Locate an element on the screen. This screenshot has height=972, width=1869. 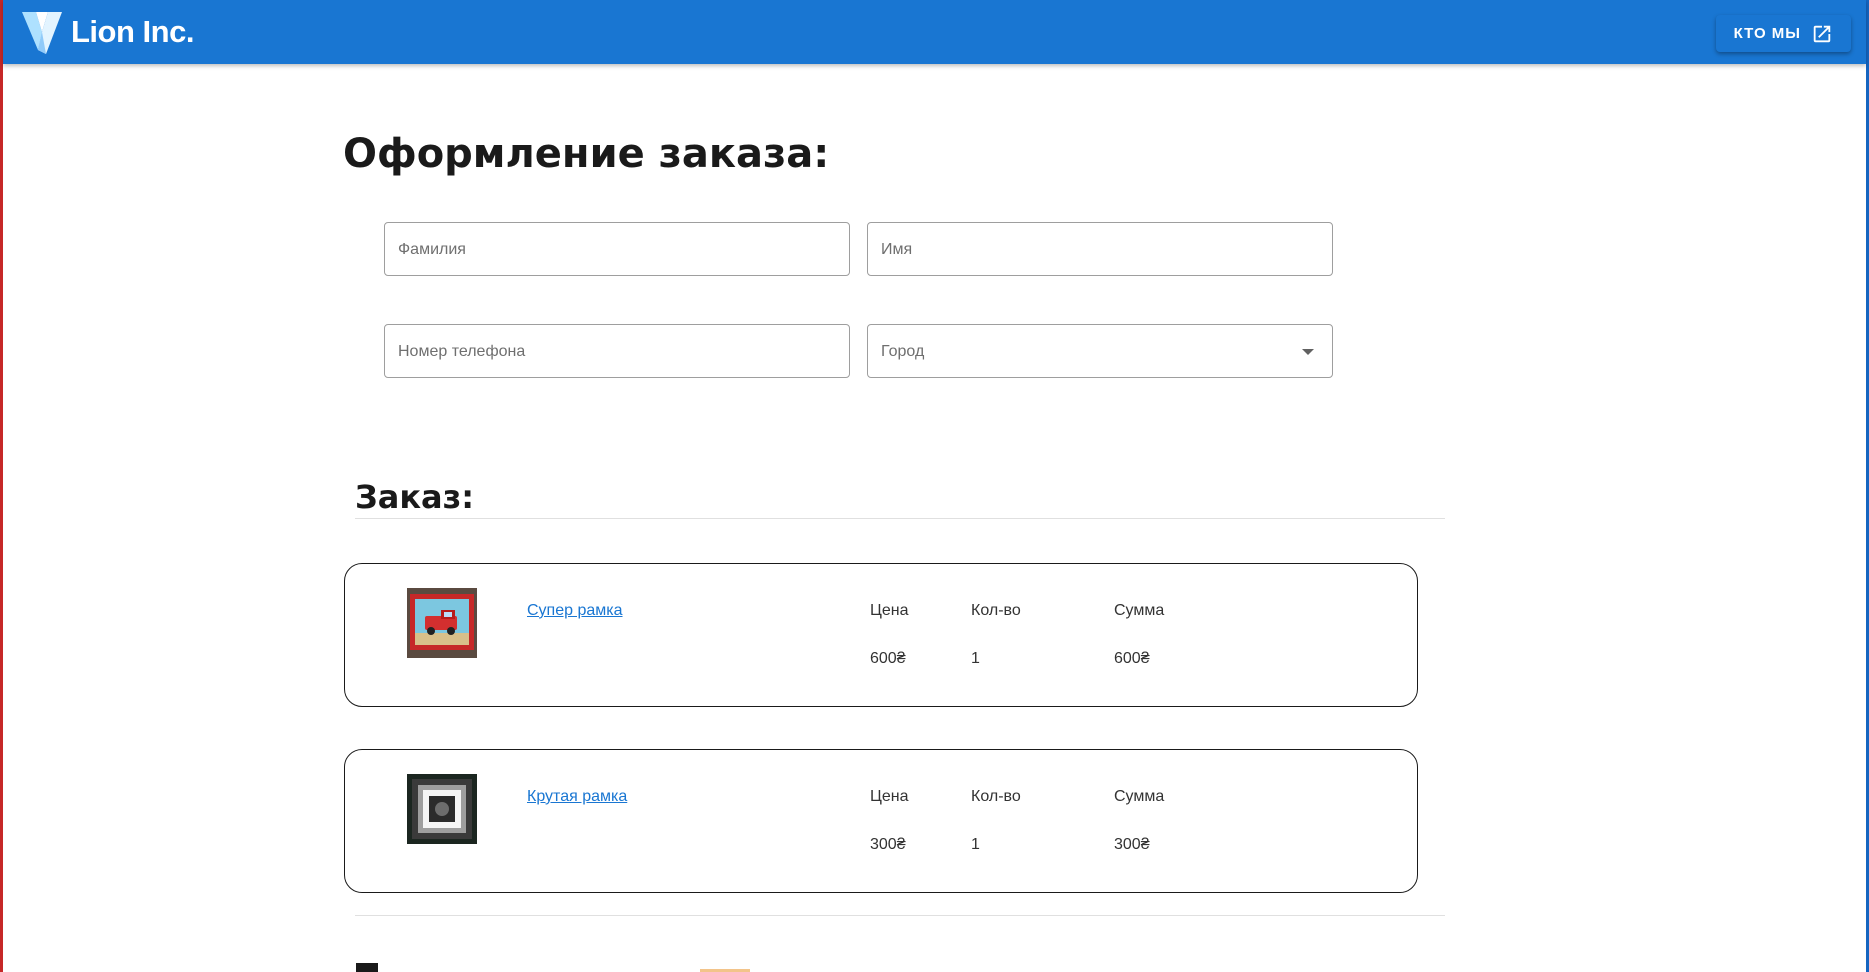
last-name-field is located at coordinates (617, 249).